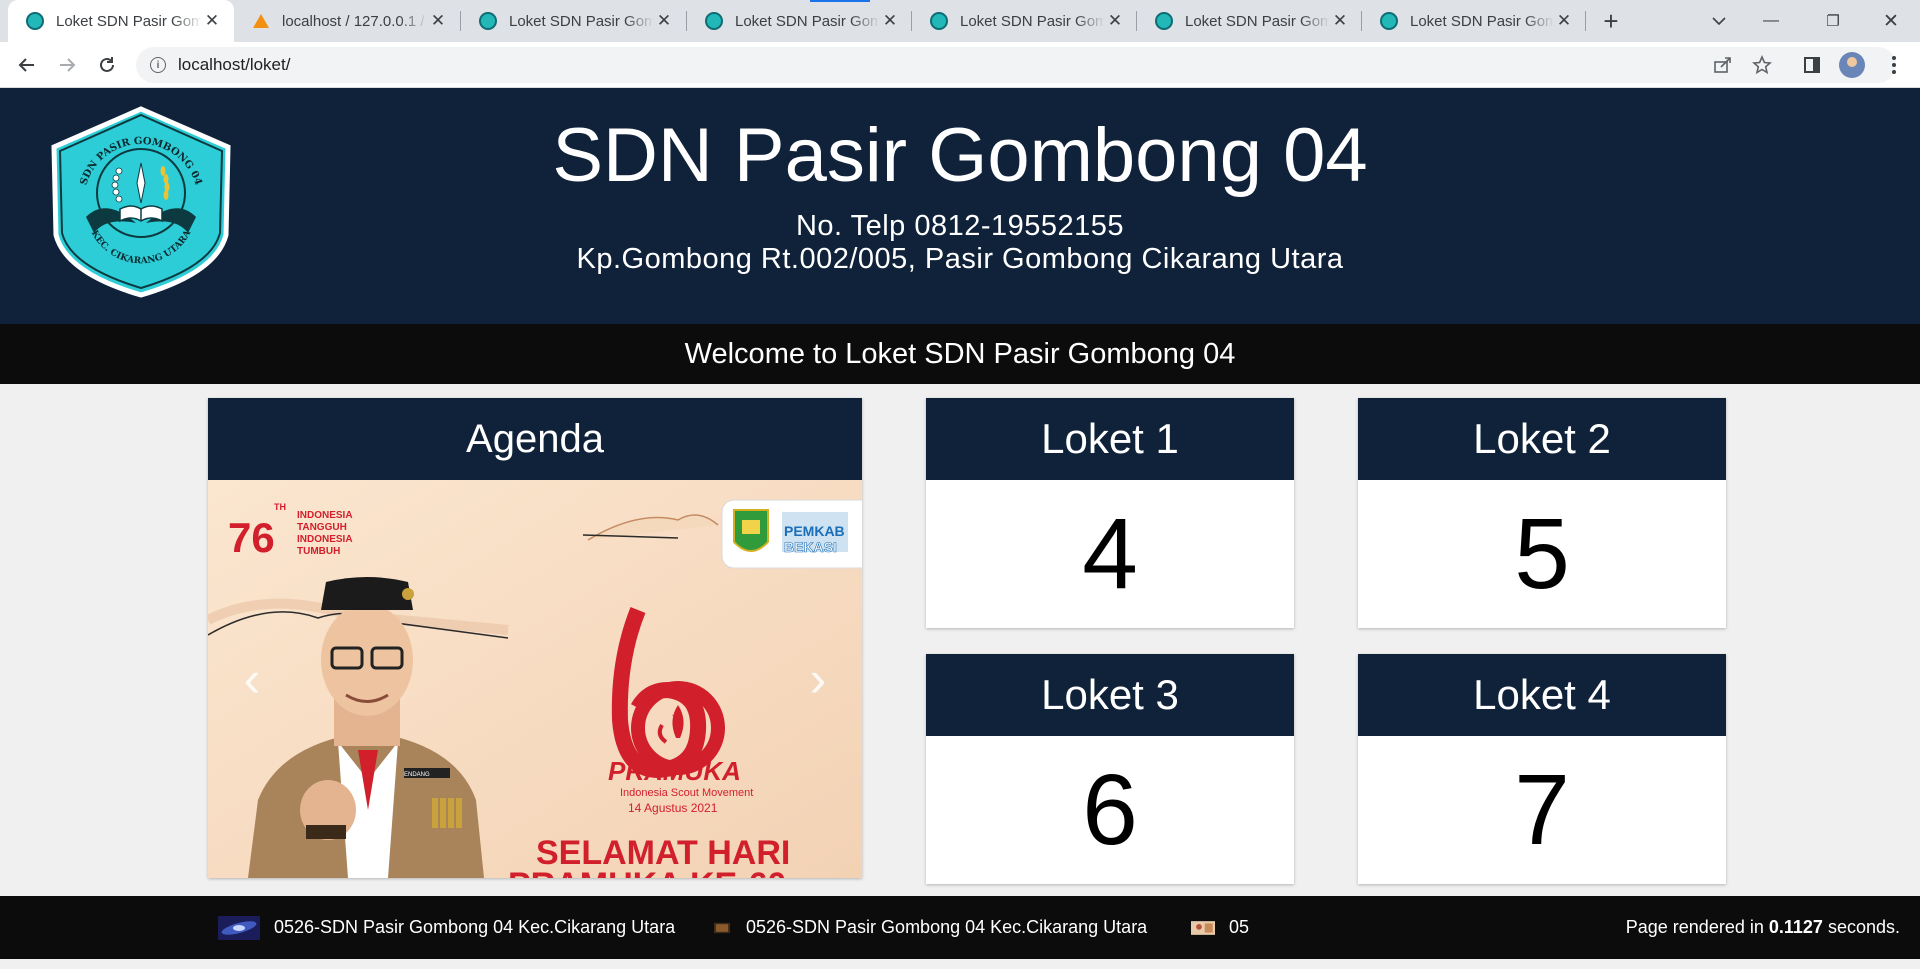 This screenshot has height=969, width=1920. I want to click on loket-panel-4: Loket 4 7, so click(1542, 769).